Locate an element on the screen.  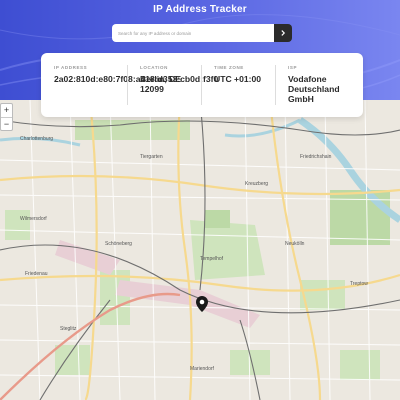
search-submit-button is located at coordinates (283, 33).